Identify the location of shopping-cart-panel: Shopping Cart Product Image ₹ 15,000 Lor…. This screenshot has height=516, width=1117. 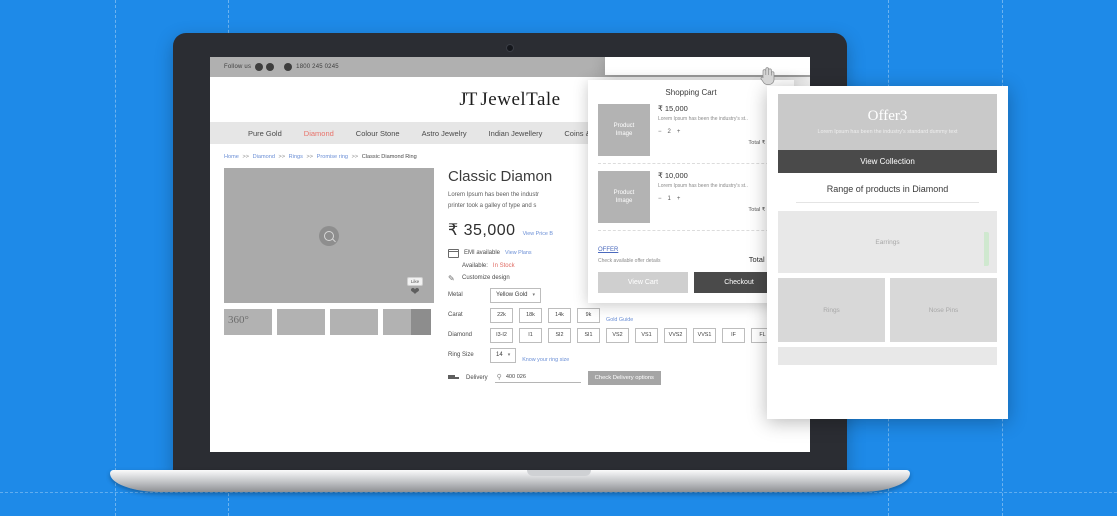
(691, 191).